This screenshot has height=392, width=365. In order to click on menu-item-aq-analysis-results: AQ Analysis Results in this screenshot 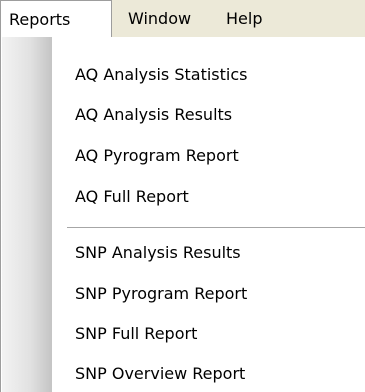, I will do `click(153, 115)`.